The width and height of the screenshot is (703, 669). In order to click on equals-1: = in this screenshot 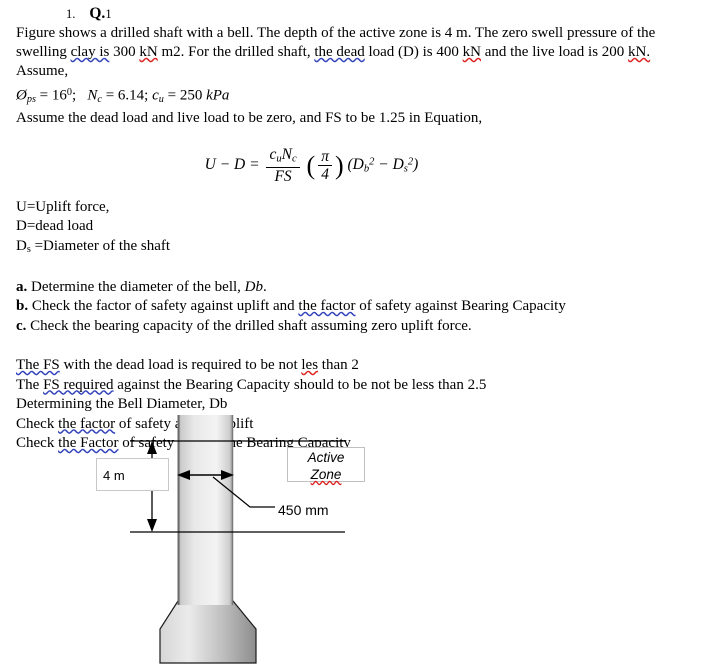, I will do `click(45, 95)`.